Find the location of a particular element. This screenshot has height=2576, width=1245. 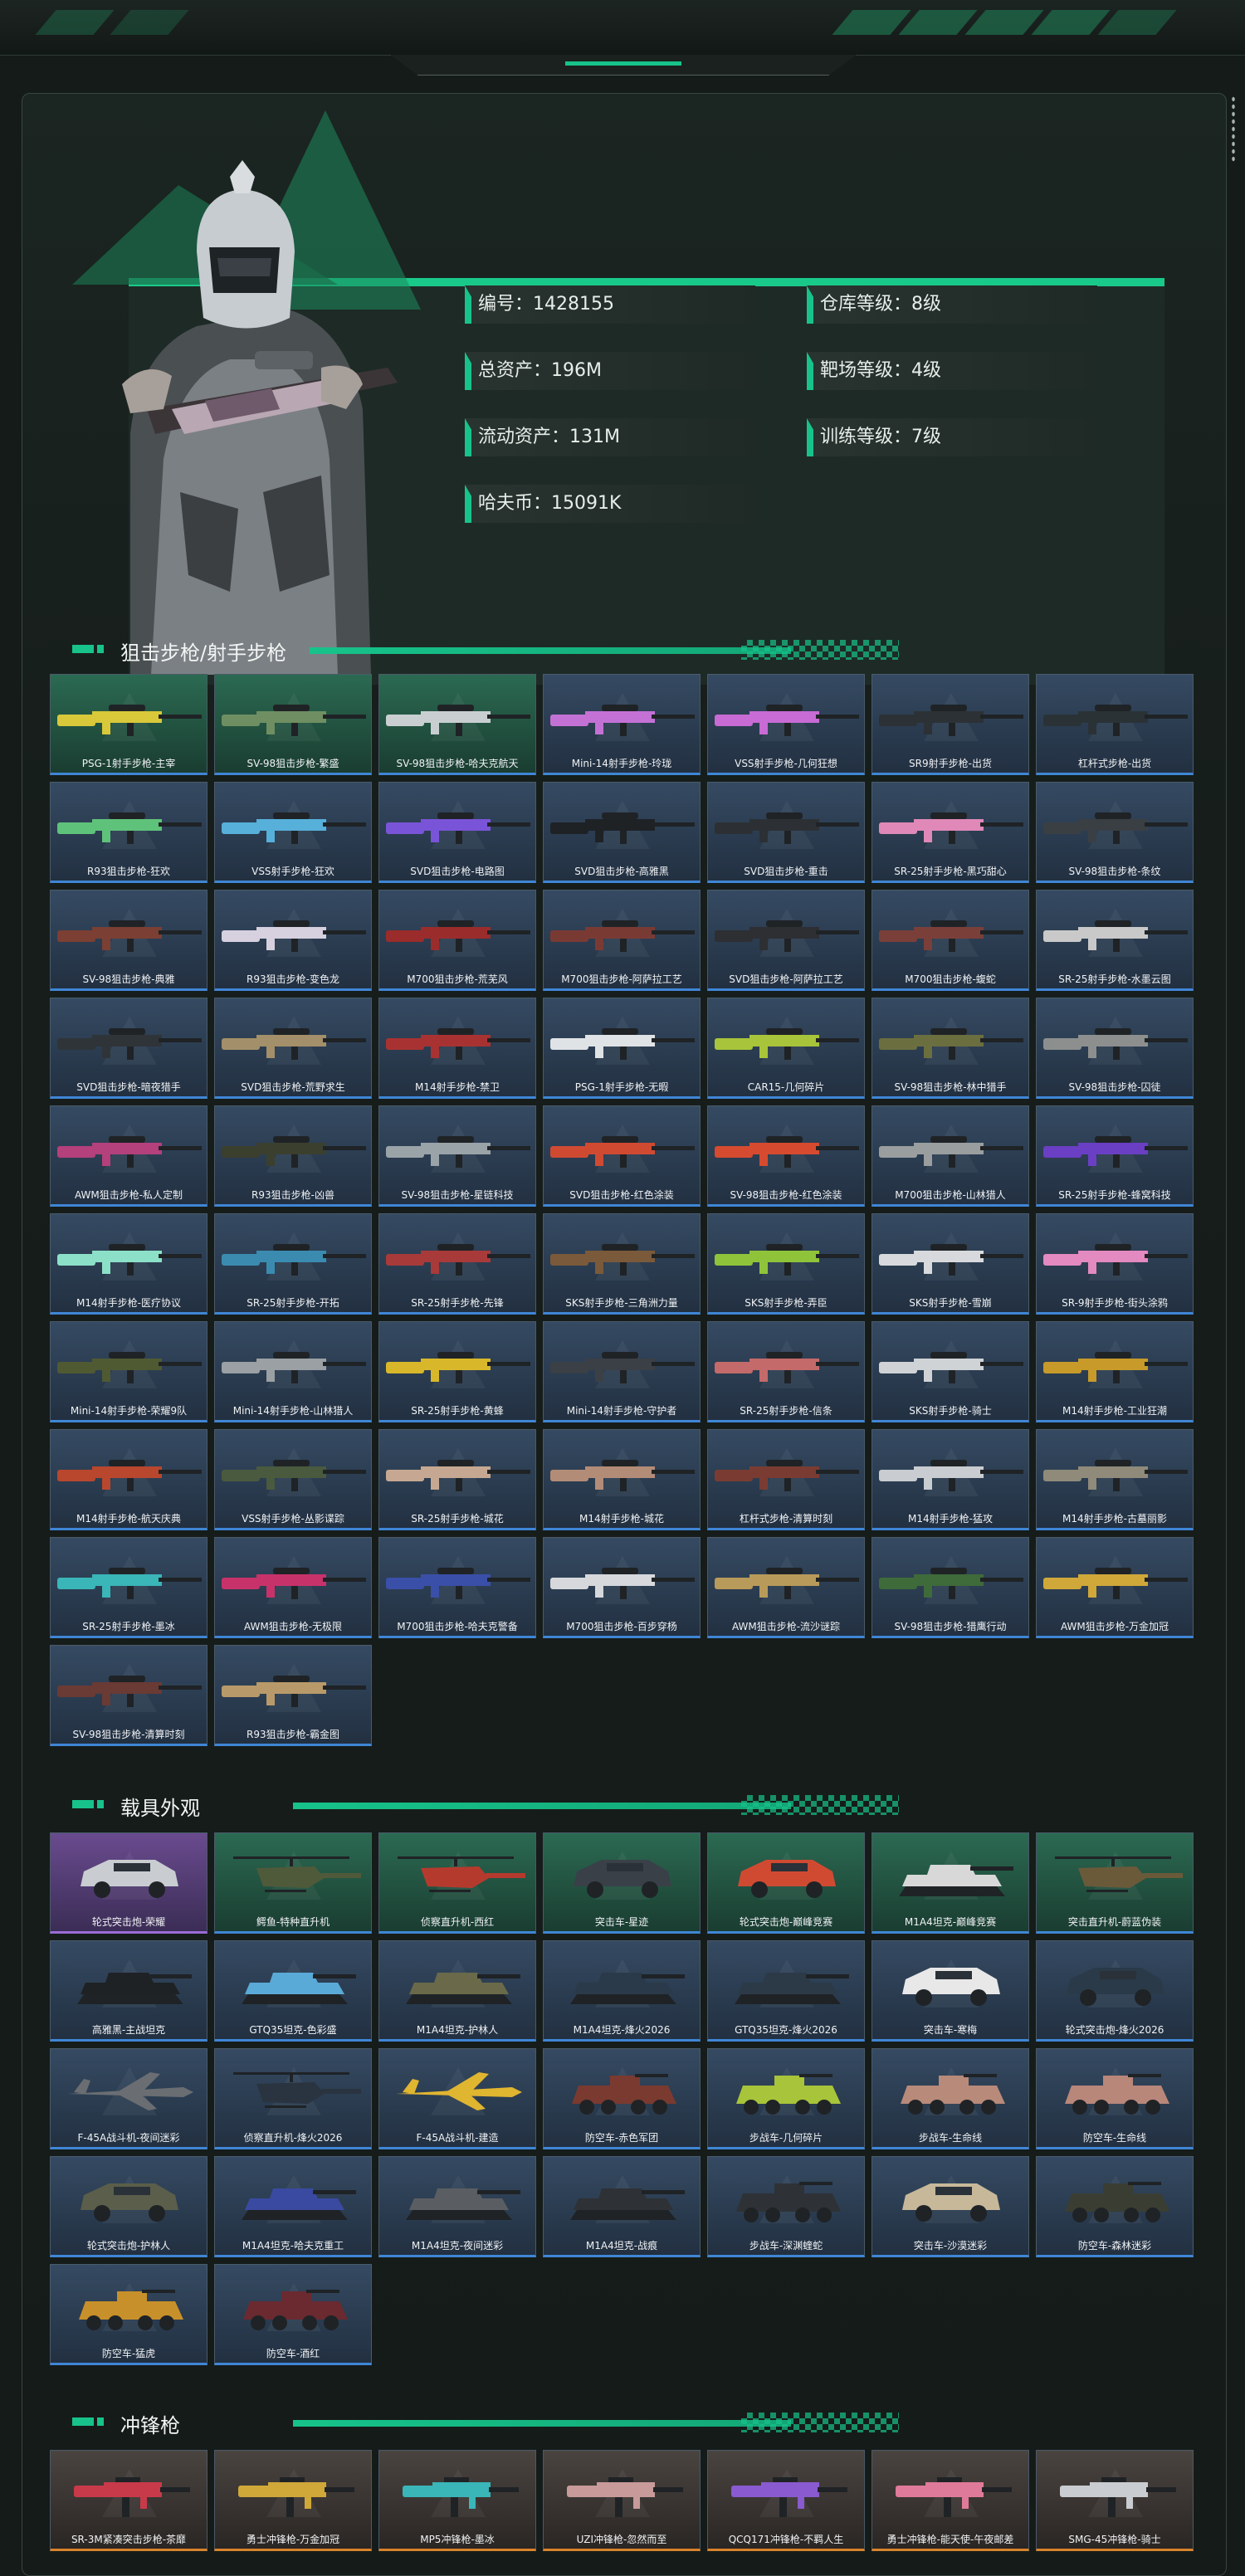

item-card: M14射手步枪-工业狂潮 is located at coordinates (1115, 1371).